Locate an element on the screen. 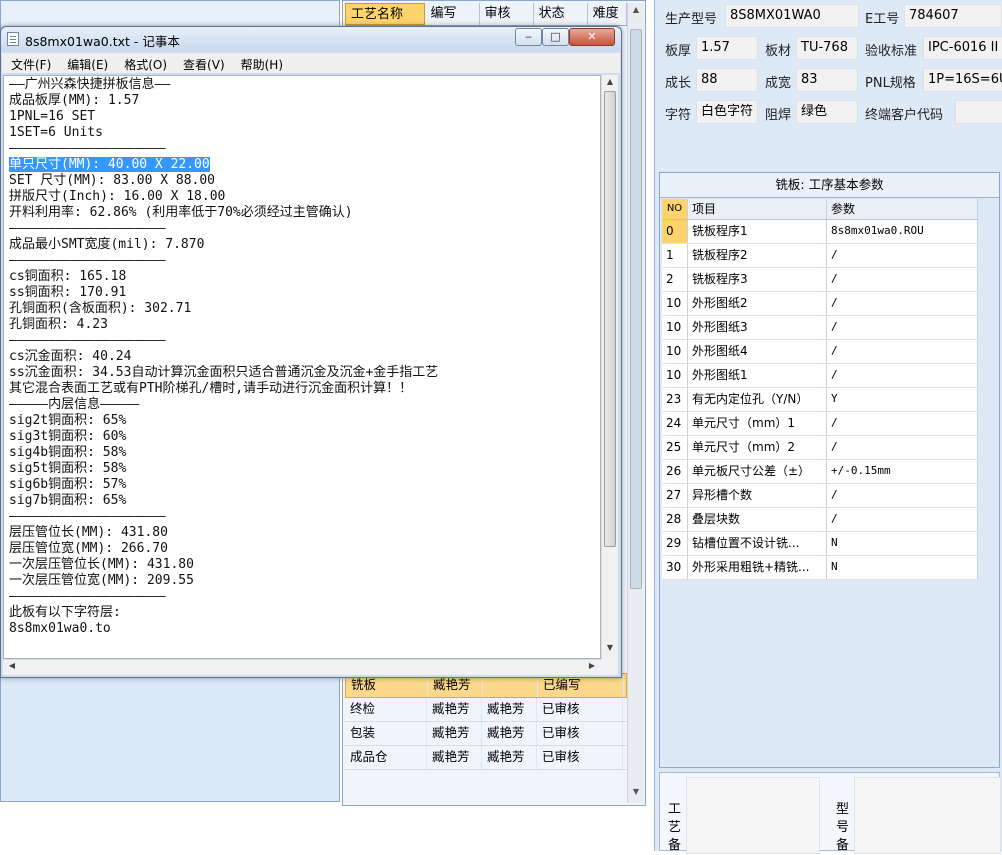 The height and width of the screenshot is (855, 1002). params-row: 29 钻槽位置不设计铣... N is located at coordinates (820, 544).